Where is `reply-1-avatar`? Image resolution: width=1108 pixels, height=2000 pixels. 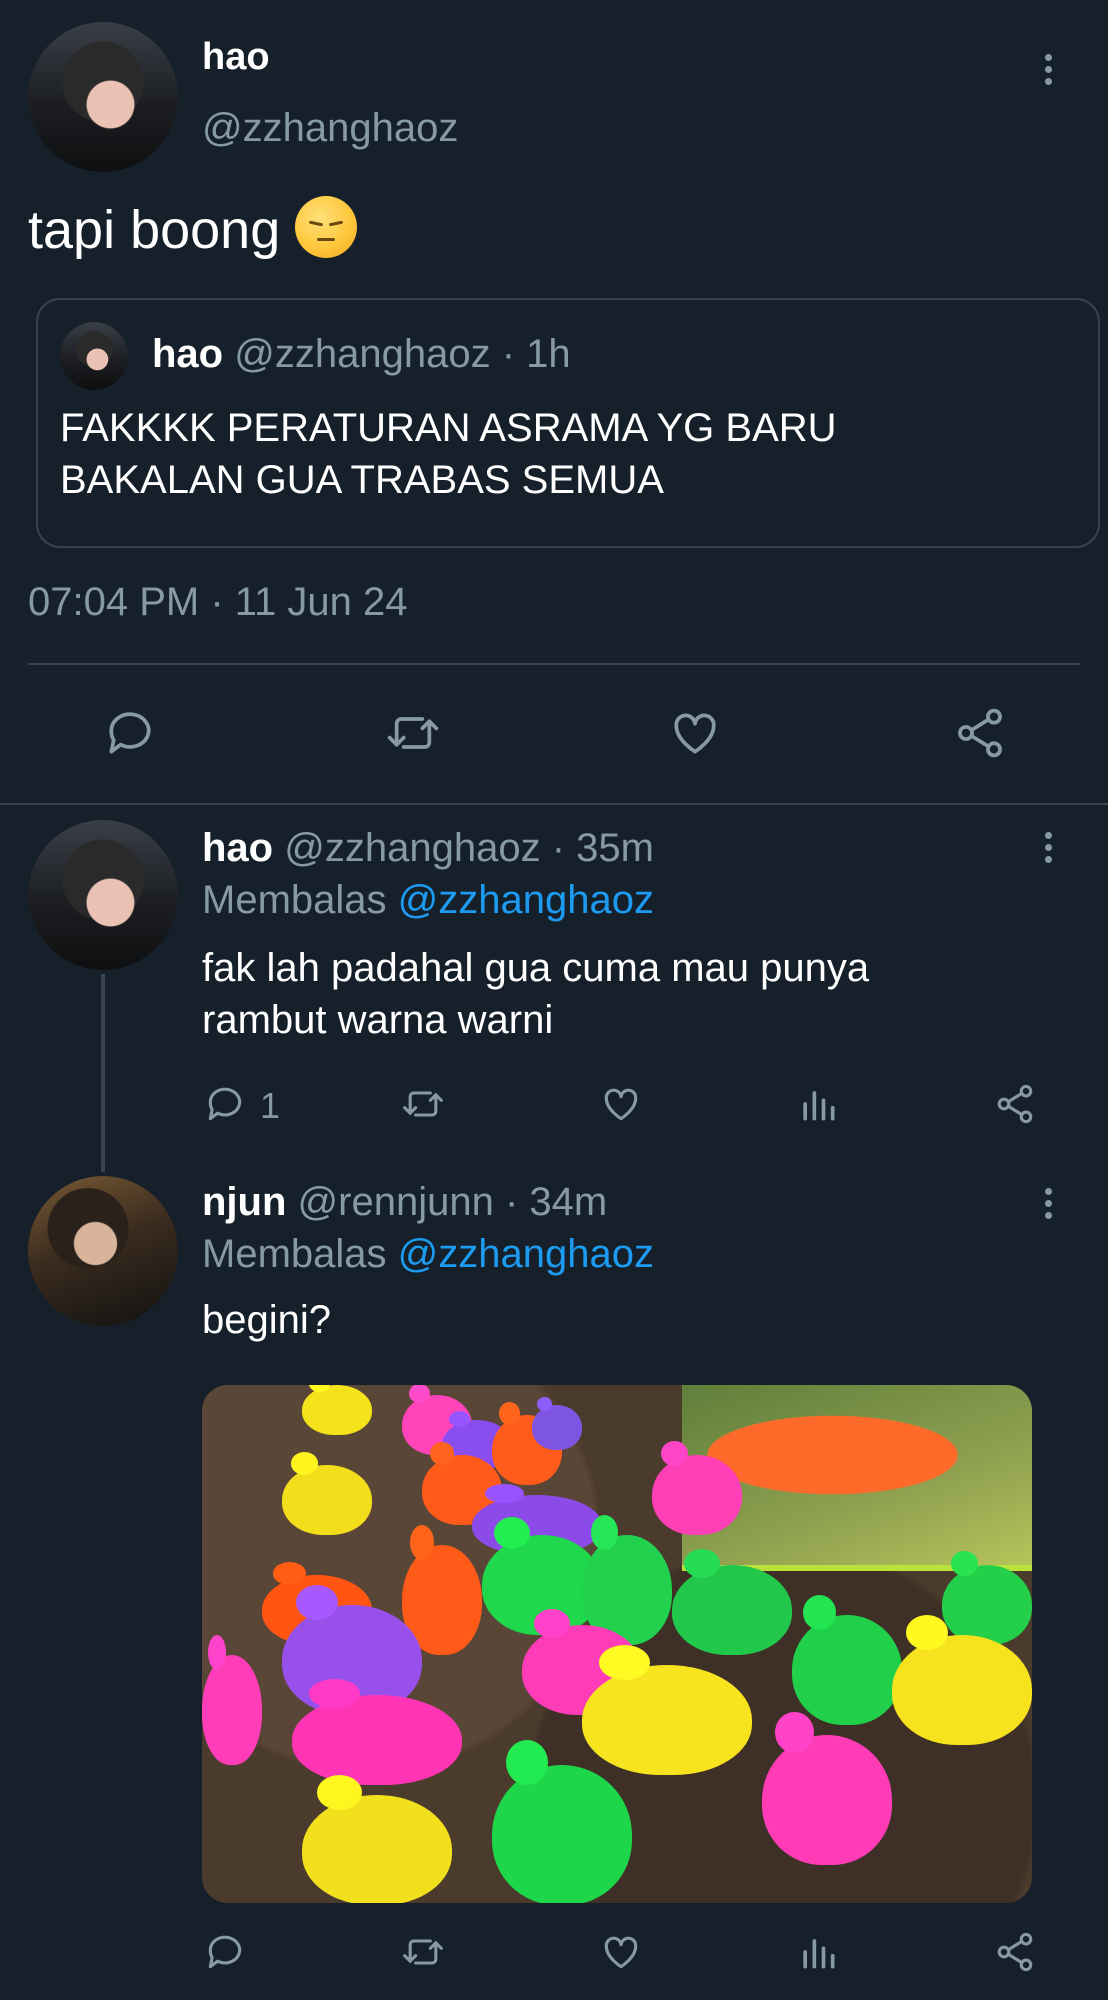 reply-1-avatar is located at coordinates (103, 895).